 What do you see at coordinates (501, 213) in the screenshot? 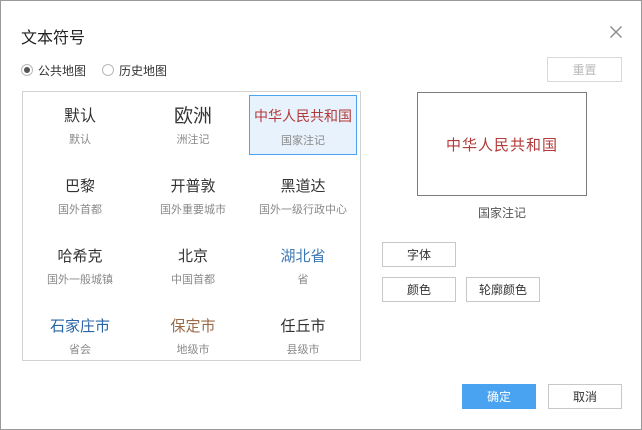
I see `preview-caption: 国家注记` at bounding box center [501, 213].